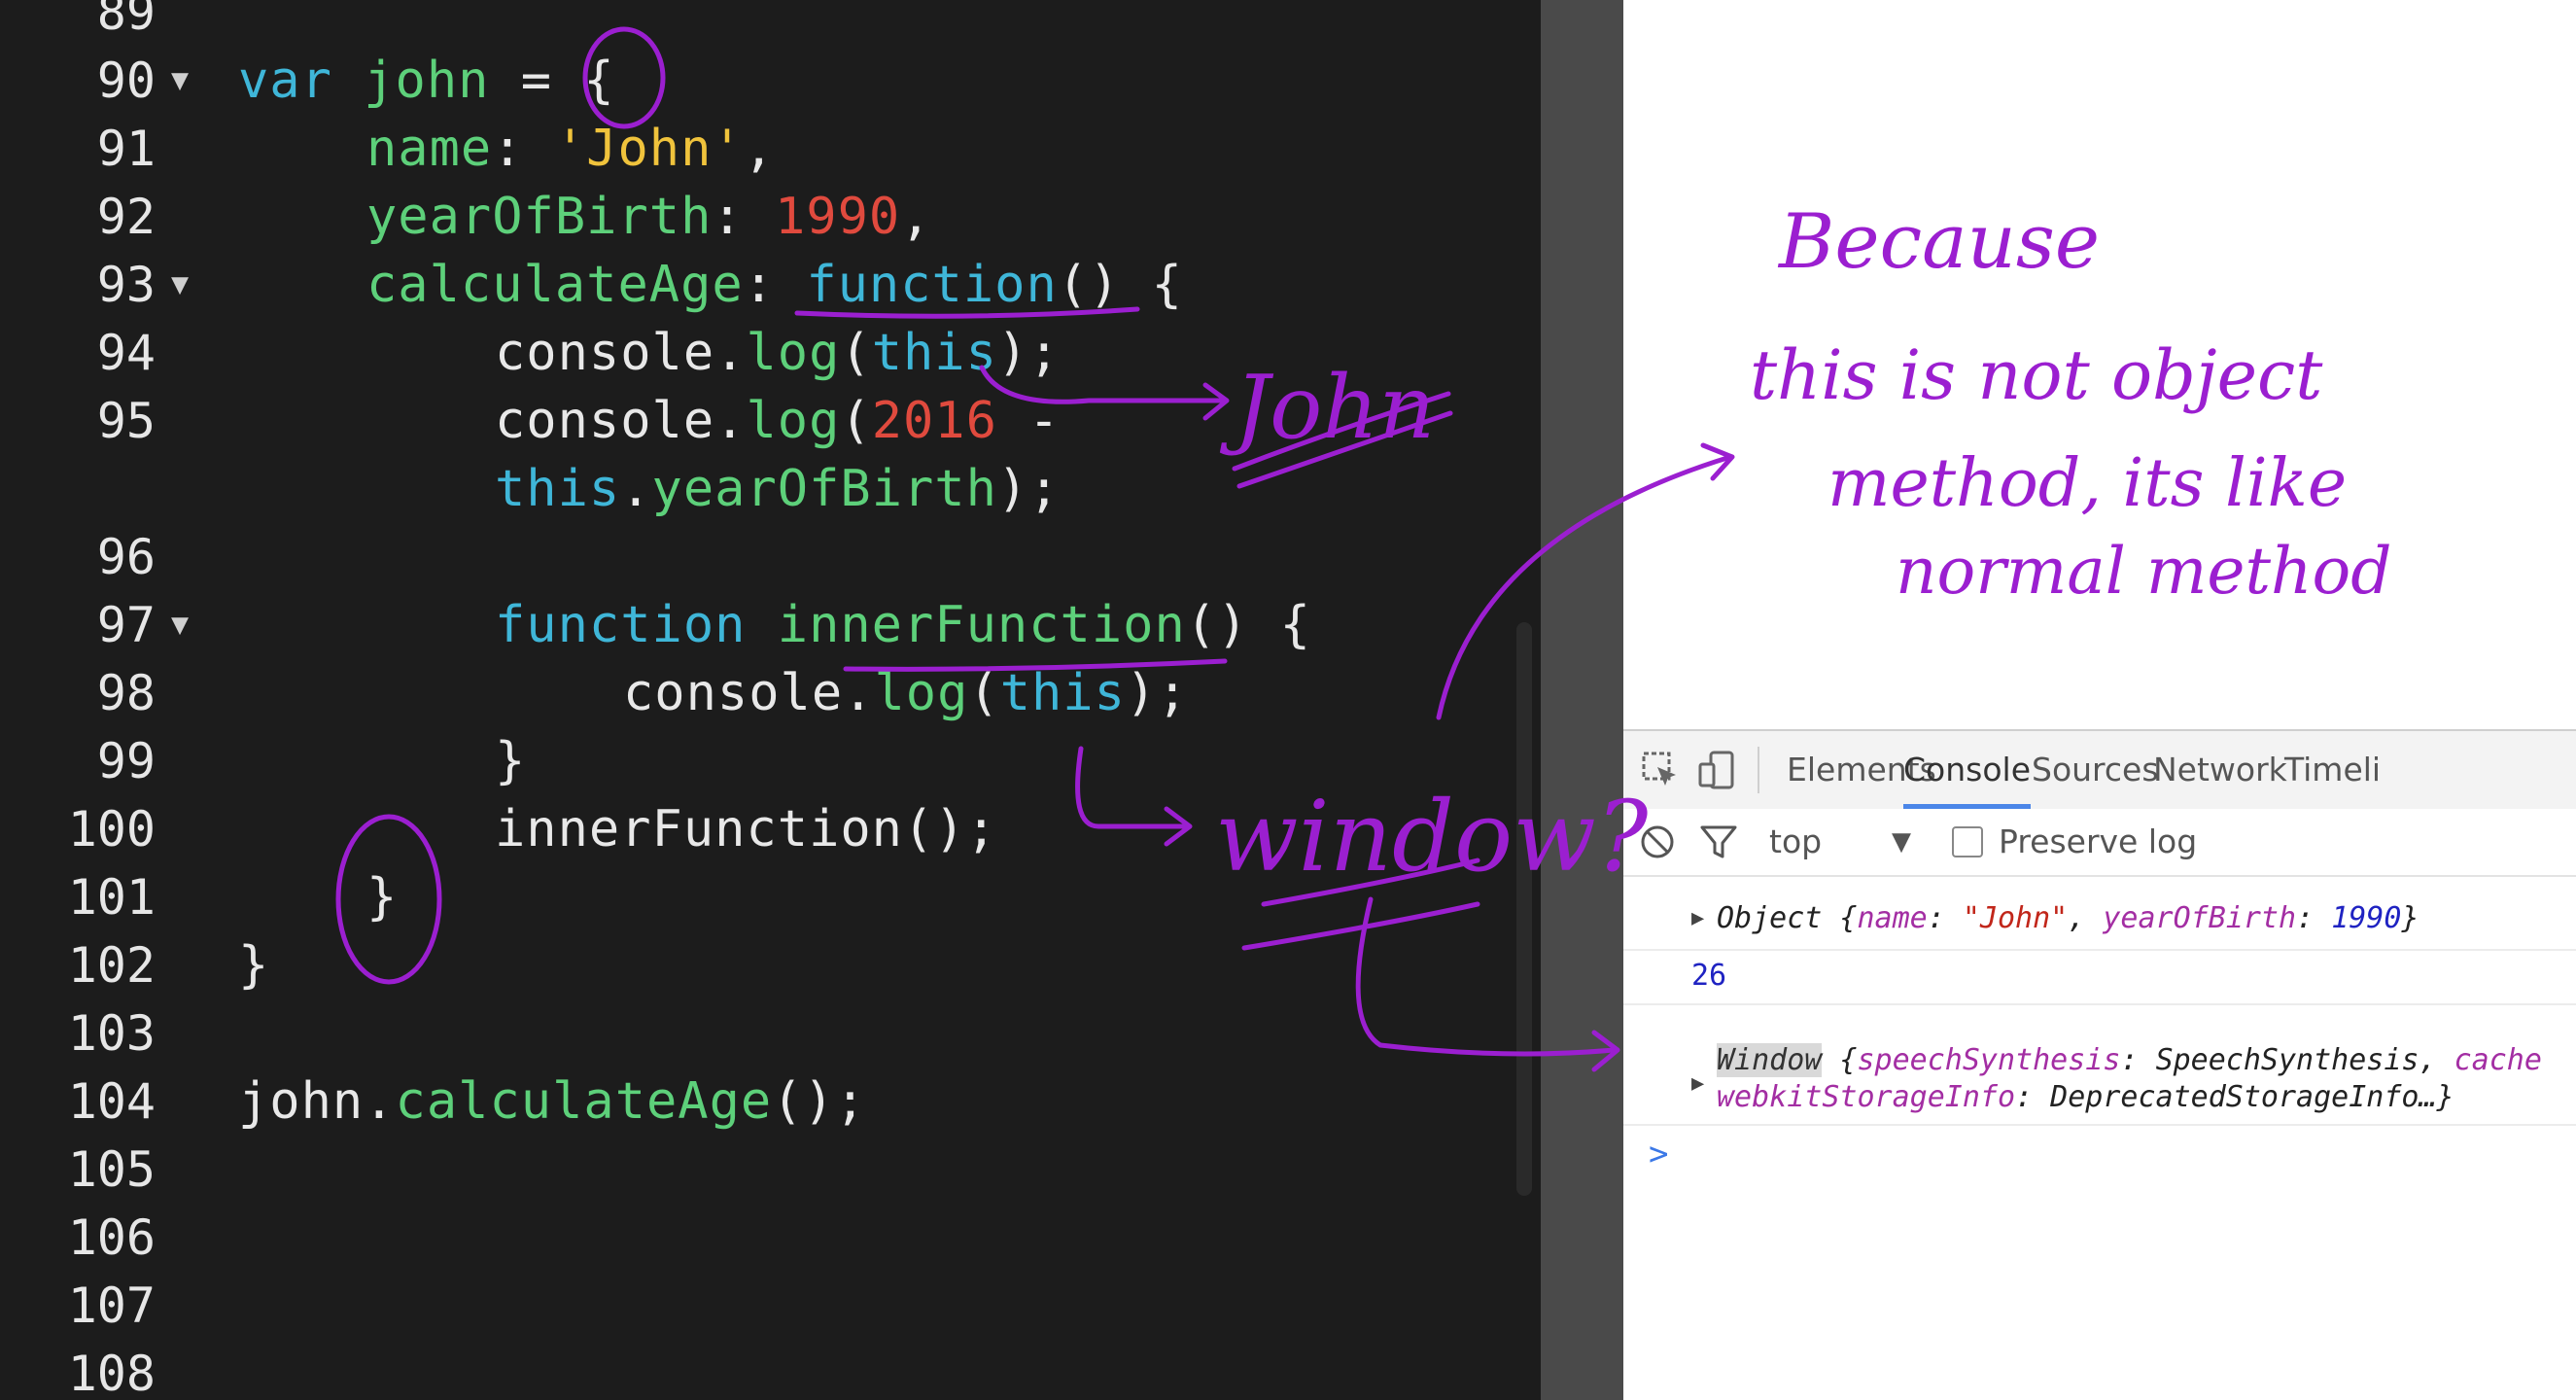  I want to click on line-number: 107, so click(111, 1306).